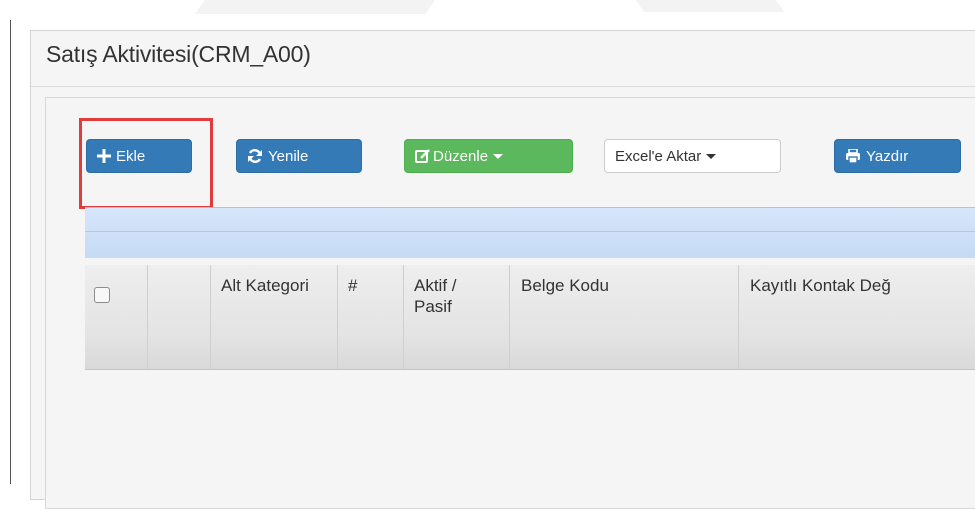 The image size is (975, 509). I want to click on highlight-box, so click(146, 163).